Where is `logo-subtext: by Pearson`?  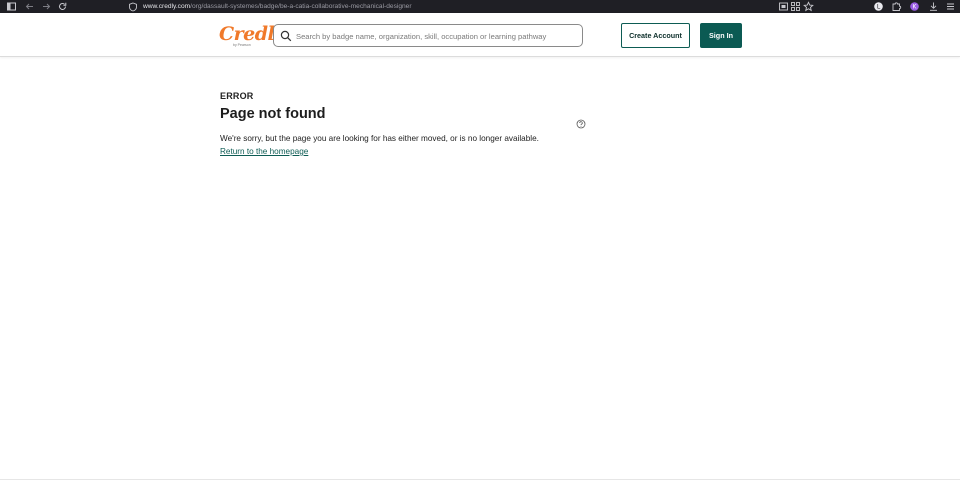 logo-subtext: by Pearson is located at coordinates (242, 45).